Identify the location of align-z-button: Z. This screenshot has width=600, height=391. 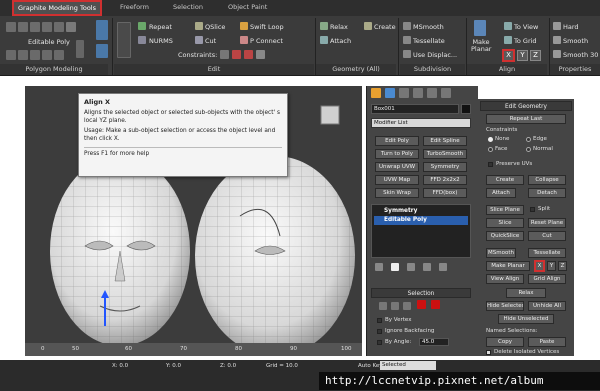
(535, 55).